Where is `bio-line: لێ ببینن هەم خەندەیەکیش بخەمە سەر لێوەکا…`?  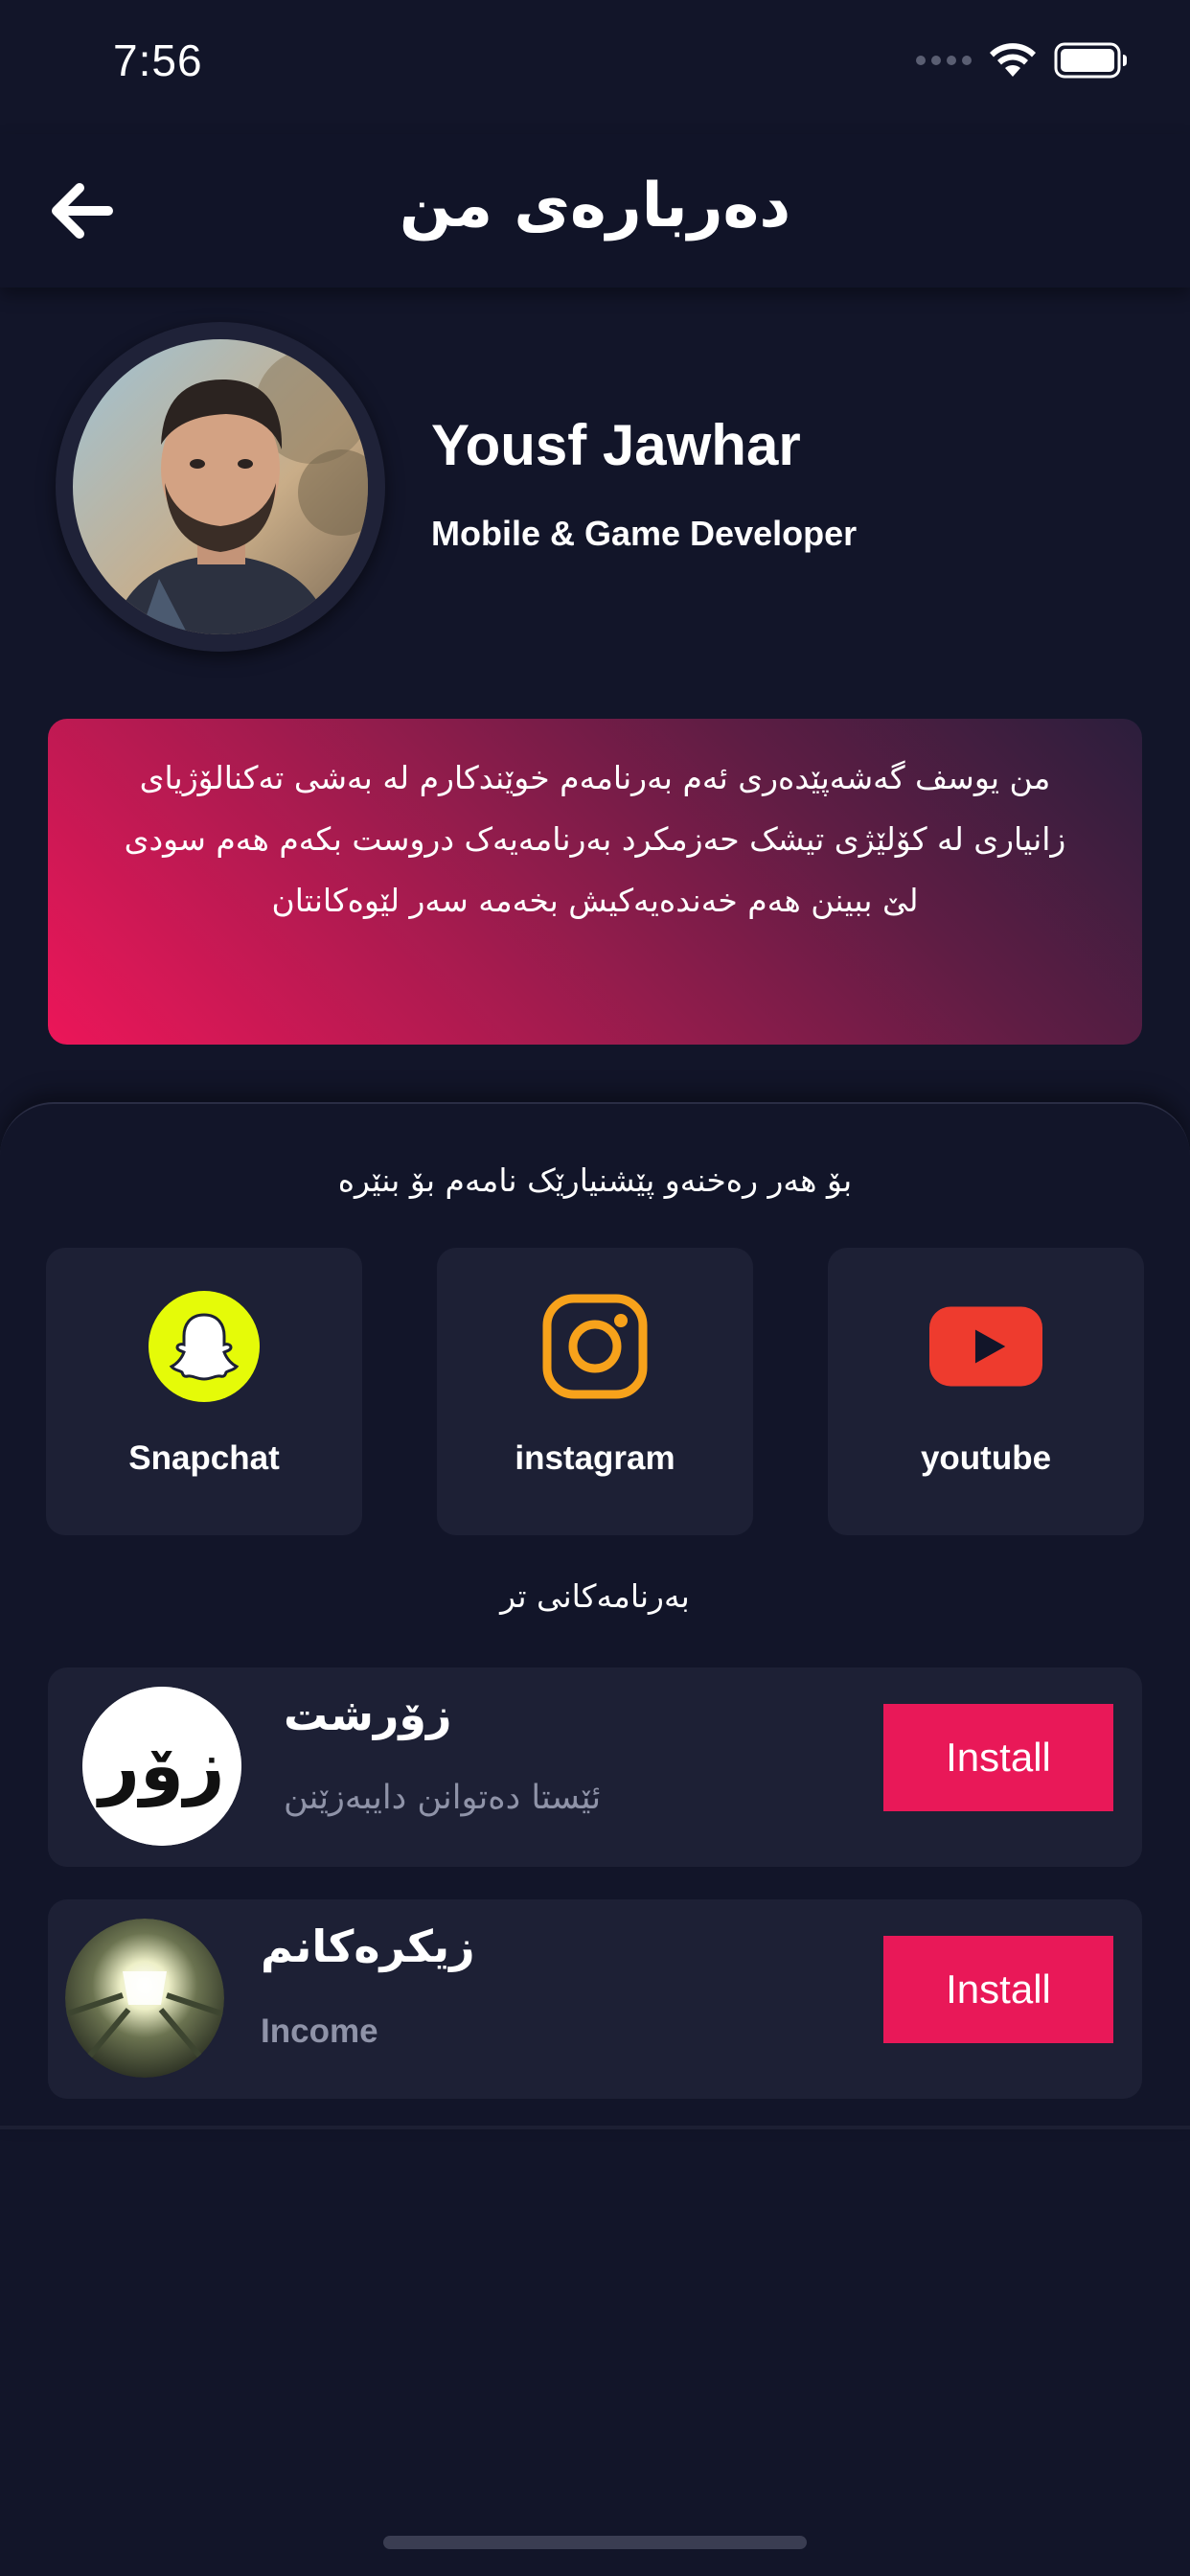
bio-line: لێ ببینن هەم خەندەیەکیش بخەمە سەر لێوەکا… is located at coordinates (595, 900).